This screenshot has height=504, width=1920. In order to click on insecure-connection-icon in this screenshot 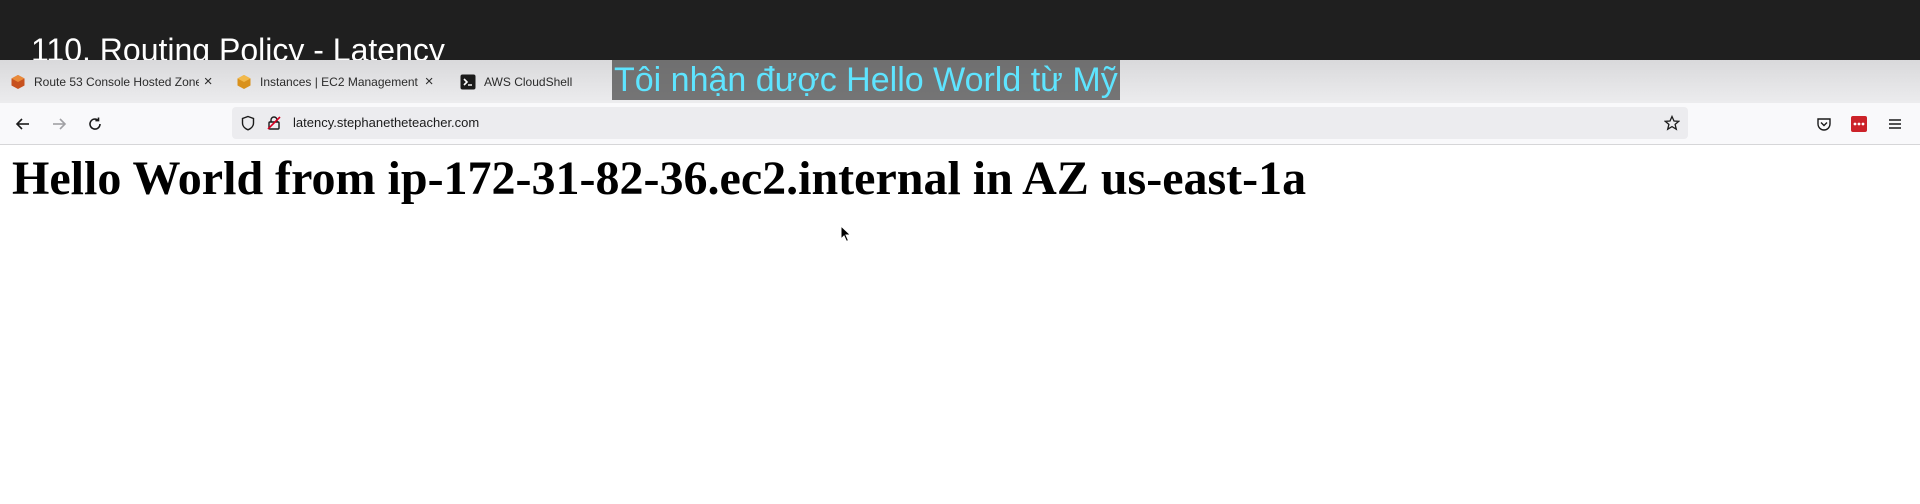, I will do `click(274, 123)`.